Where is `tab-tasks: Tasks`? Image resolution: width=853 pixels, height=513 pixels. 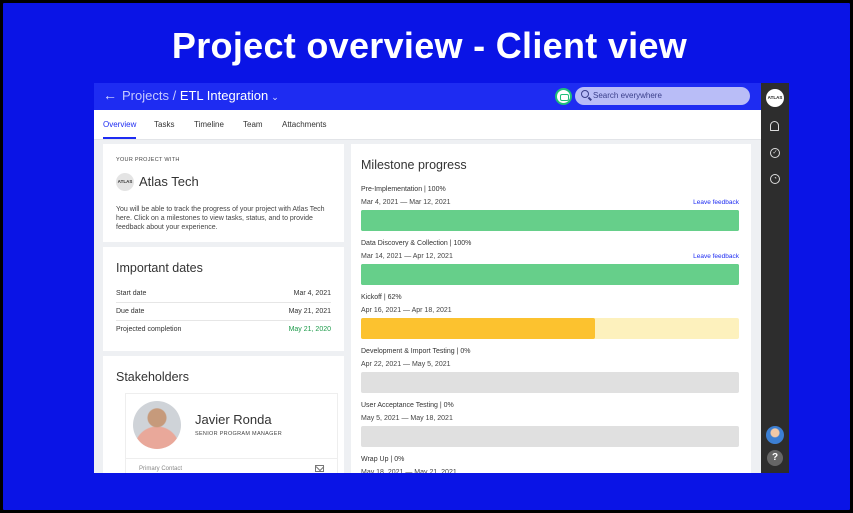 tab-tasks: Tasks is located at coordinates (164, 124).